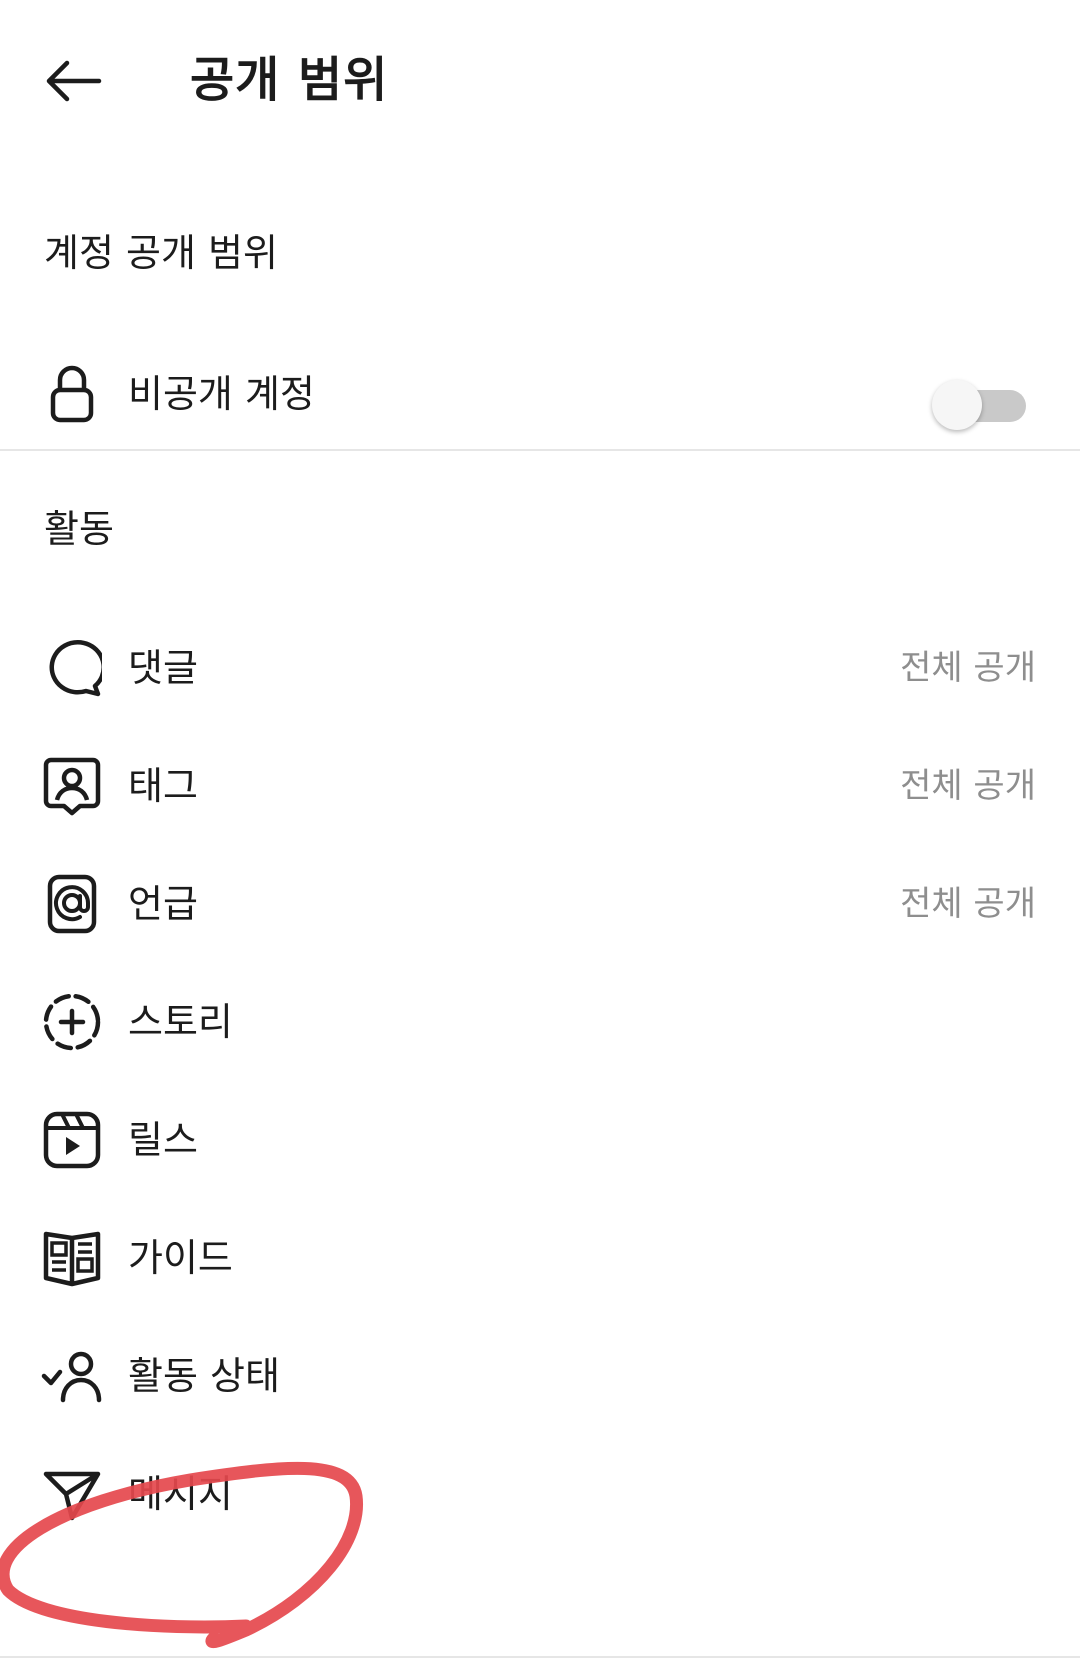  Describe the element at coordinates (540, 1022) in the screenshot. I see `activity-item-story: 스토리` at that location.